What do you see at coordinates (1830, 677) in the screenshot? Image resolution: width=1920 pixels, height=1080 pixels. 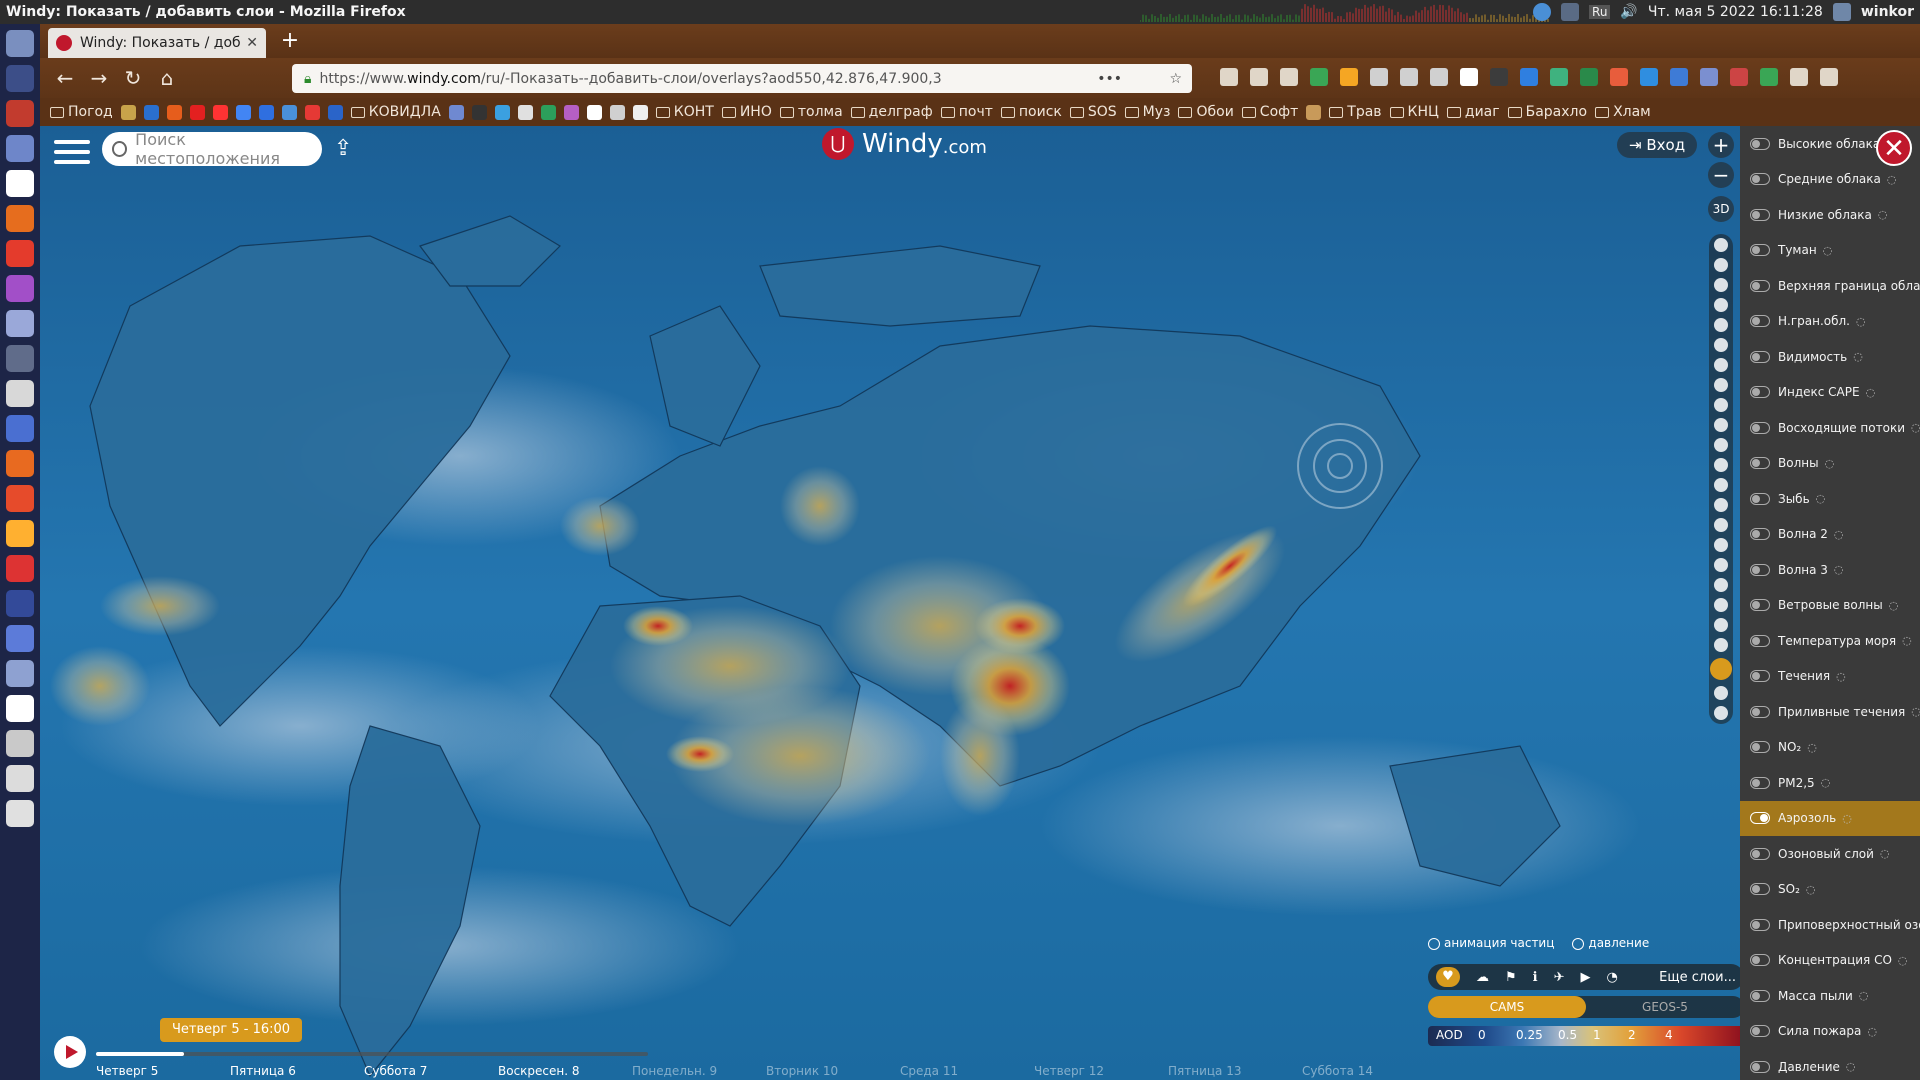 I see `layer-item: Течения ◌` at bounding box center [1830, 677].